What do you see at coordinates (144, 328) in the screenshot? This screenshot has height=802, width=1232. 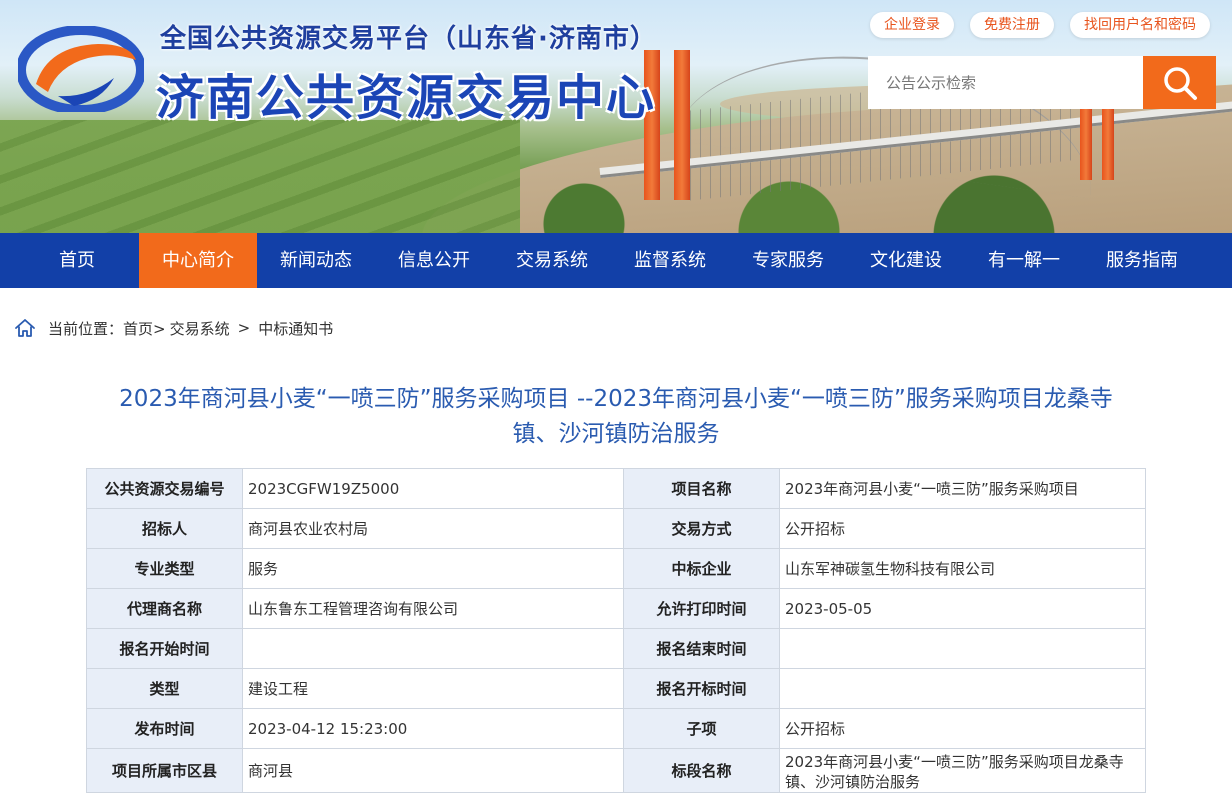 I see `breadcrumb-home: 首页>` at bounding box center [144, 328].